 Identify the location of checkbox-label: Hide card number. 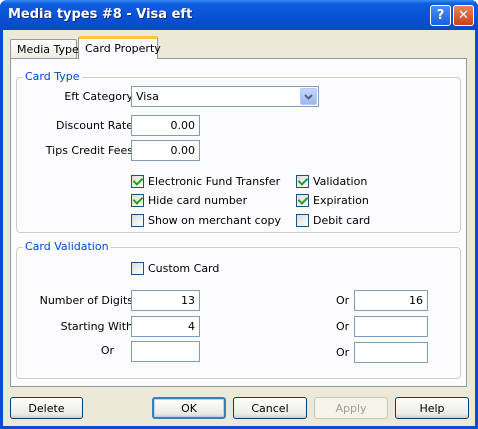
(198, 200).